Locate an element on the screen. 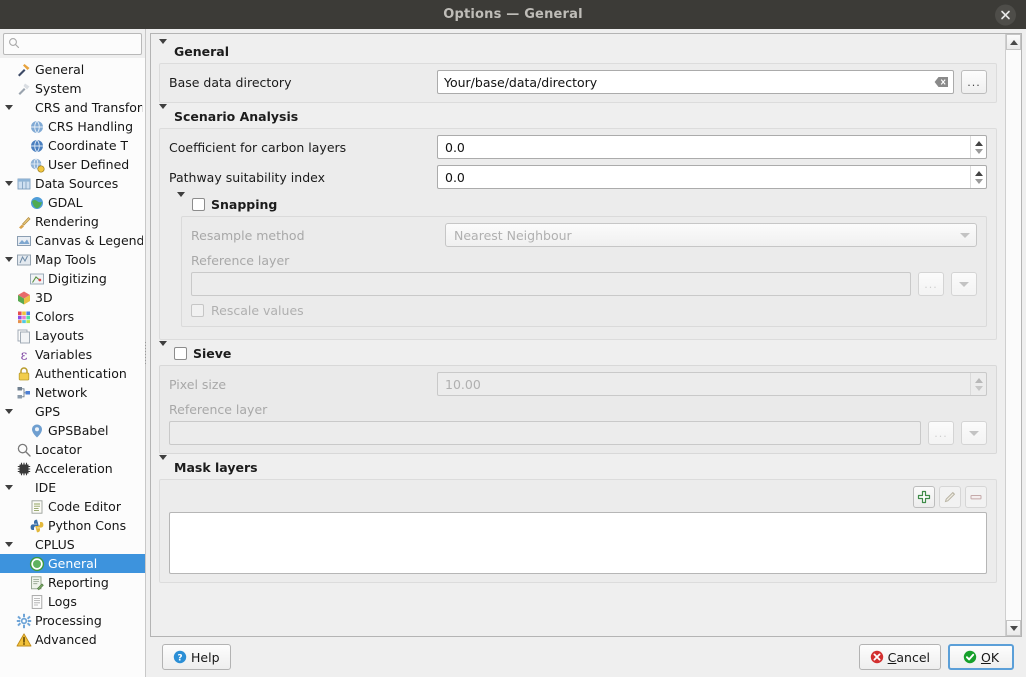  sidebar-item-data-sources: Data Sources is located at coordinates (72, 183).